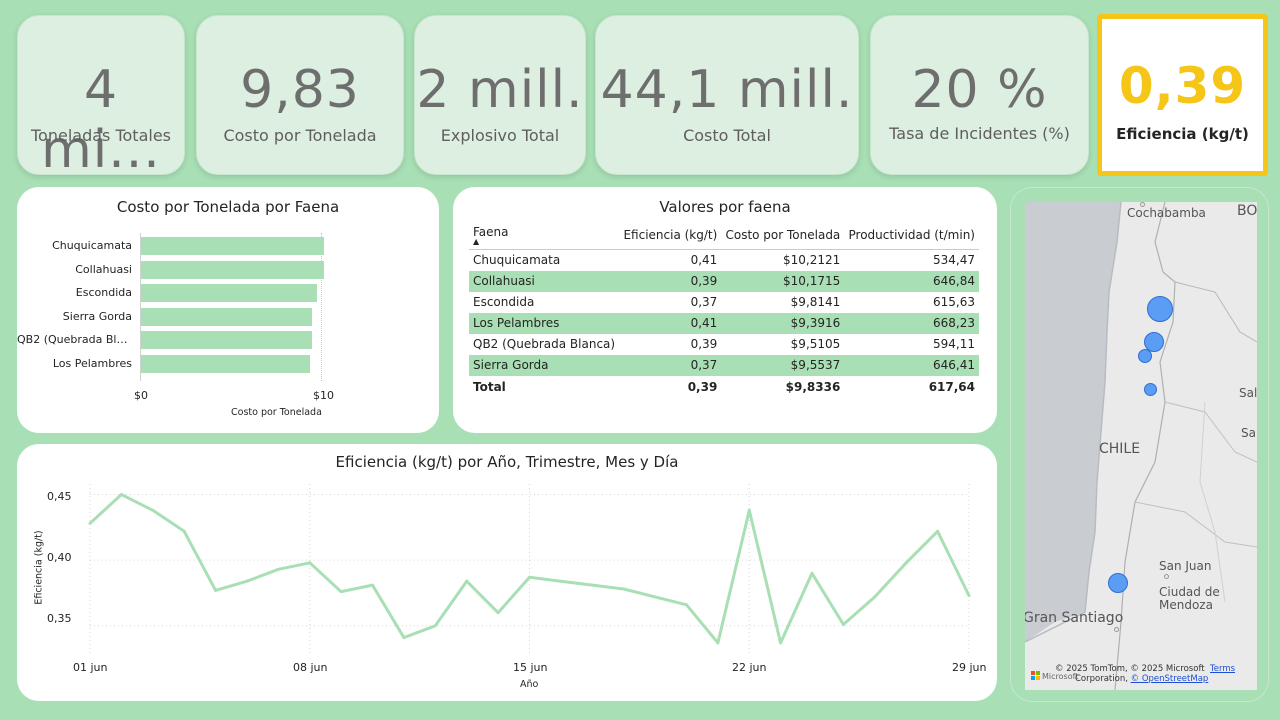 The image size is (1280, 720). I want to click on bar-category-label: Sierra Gorda, so click(97, 316).